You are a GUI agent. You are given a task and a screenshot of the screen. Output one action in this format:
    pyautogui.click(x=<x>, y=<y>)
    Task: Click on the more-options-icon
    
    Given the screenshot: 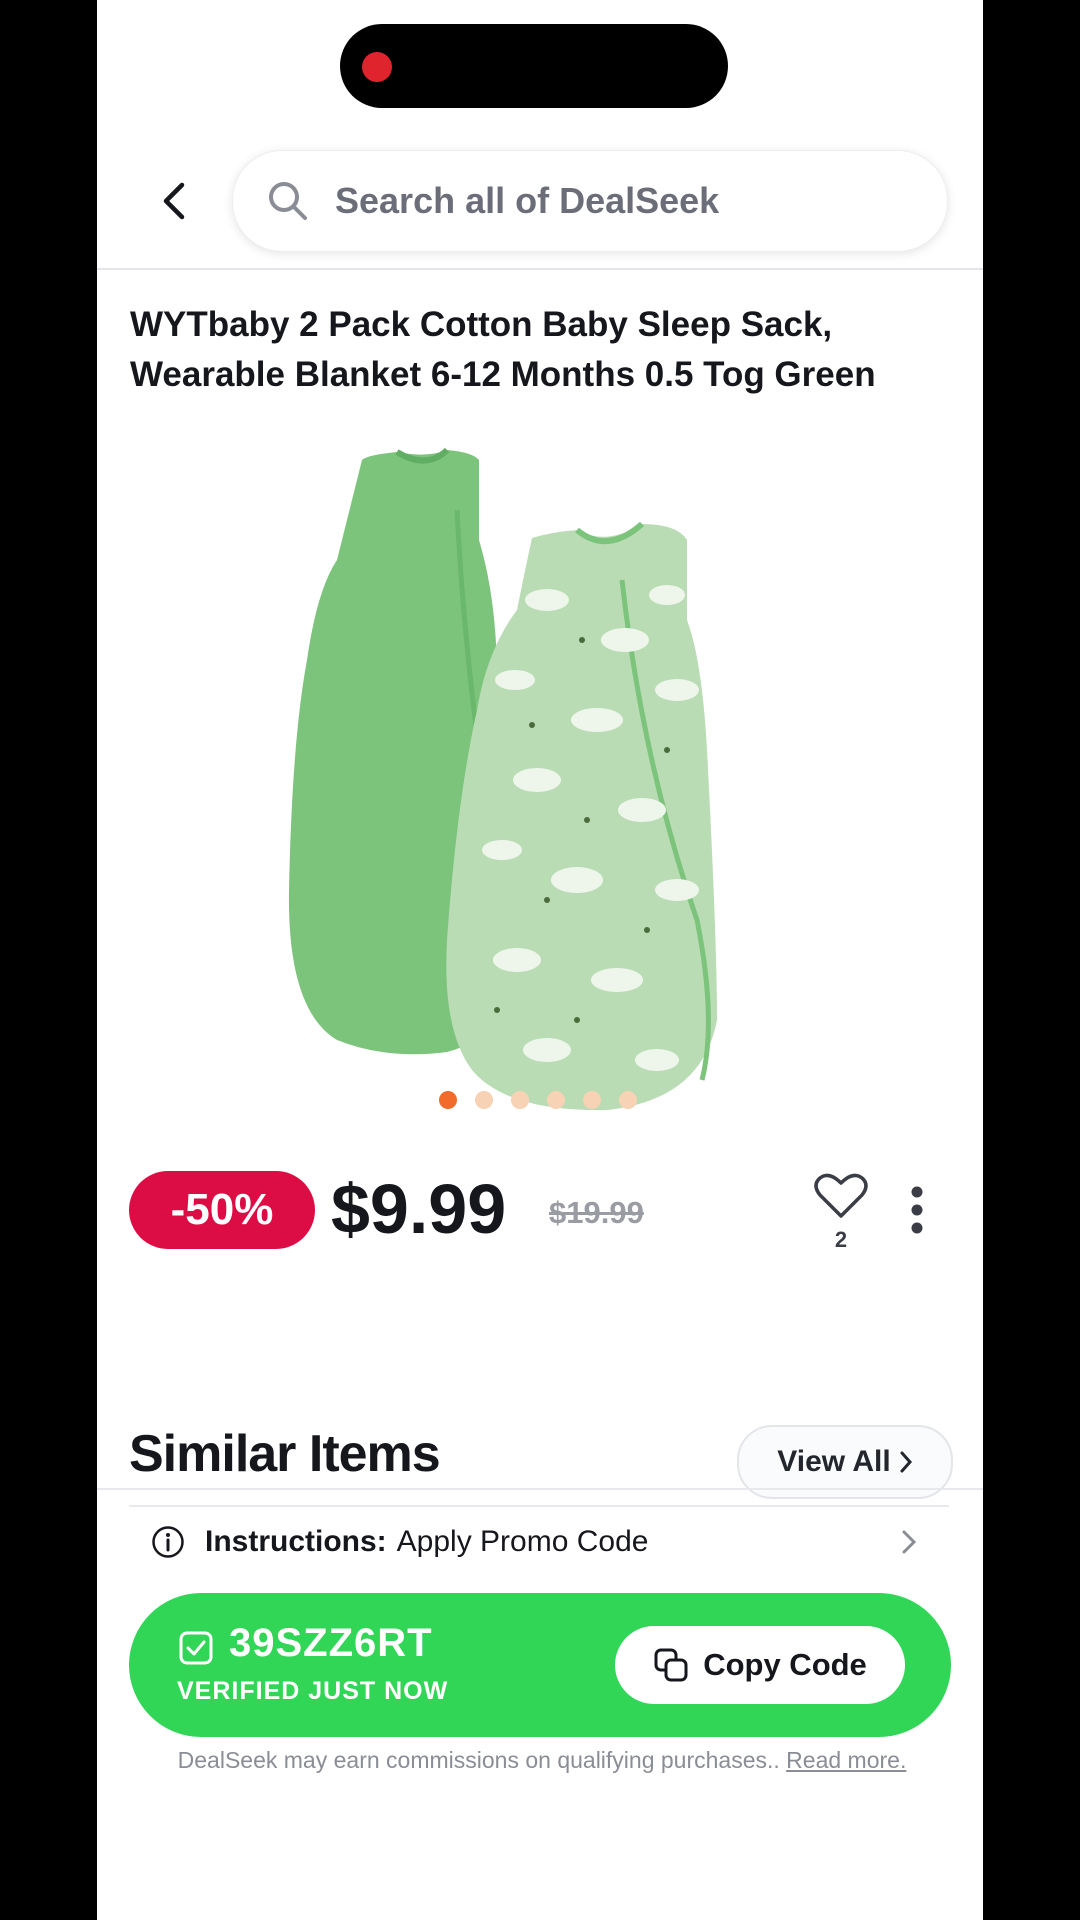 What is the action you would take?
    pyautogui.click(x=917, y=1210)
    